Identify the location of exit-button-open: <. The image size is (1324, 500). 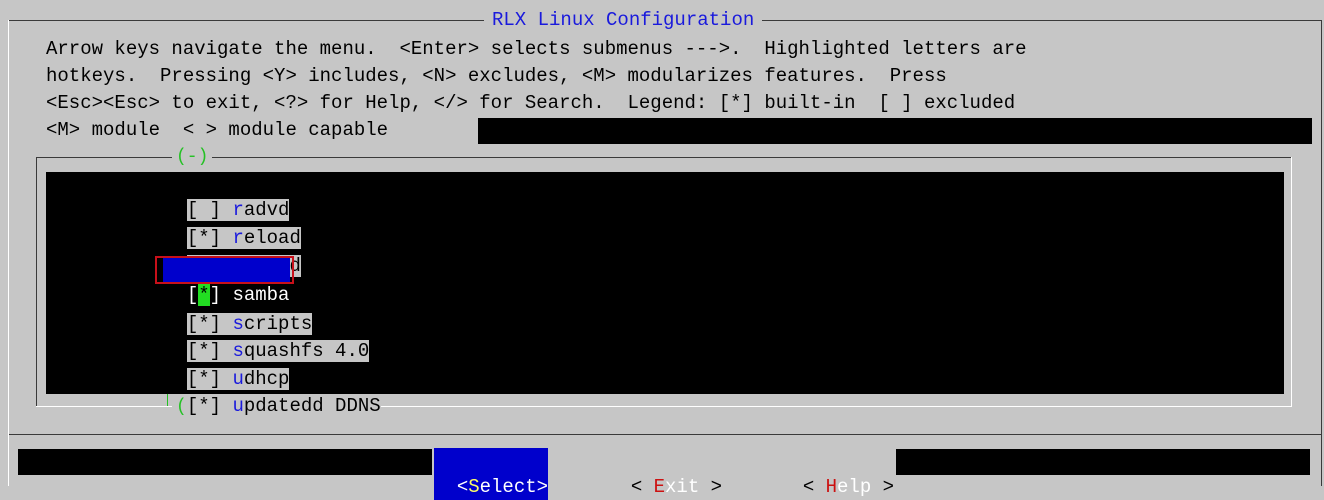
(642, 487).